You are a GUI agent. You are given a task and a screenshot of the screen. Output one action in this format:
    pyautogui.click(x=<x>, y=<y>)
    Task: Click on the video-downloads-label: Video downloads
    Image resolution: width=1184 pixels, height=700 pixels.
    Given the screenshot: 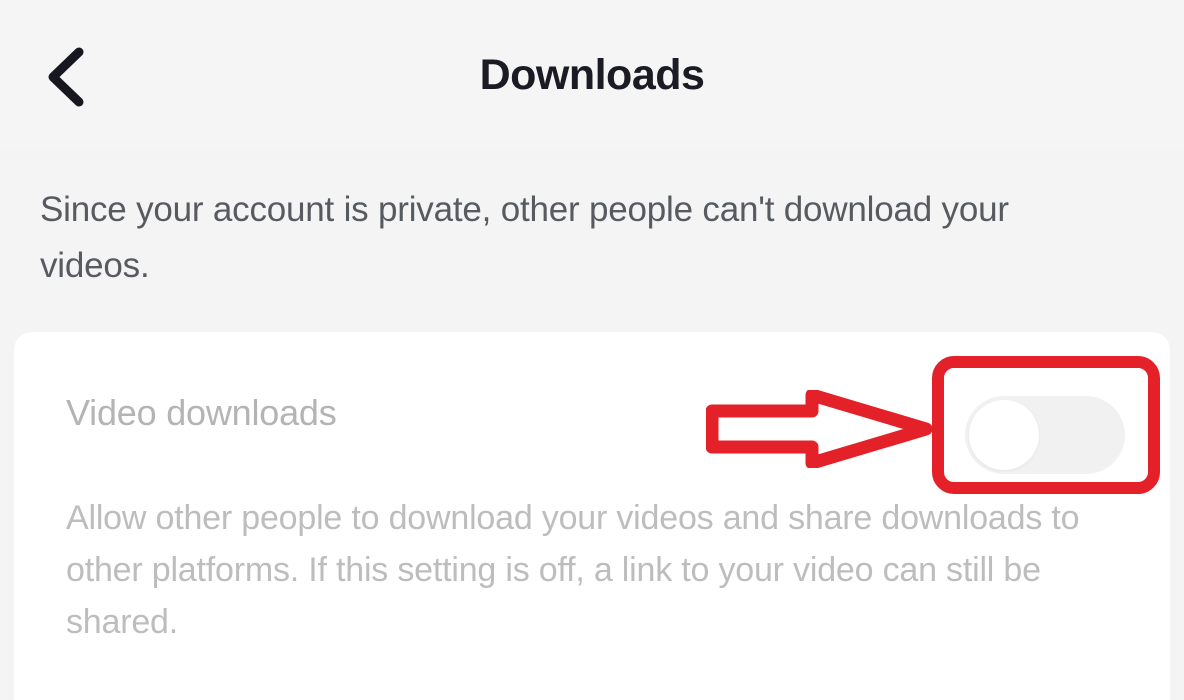 What is the action you would take?
    pyautogui.click(x=201, y=412)
    